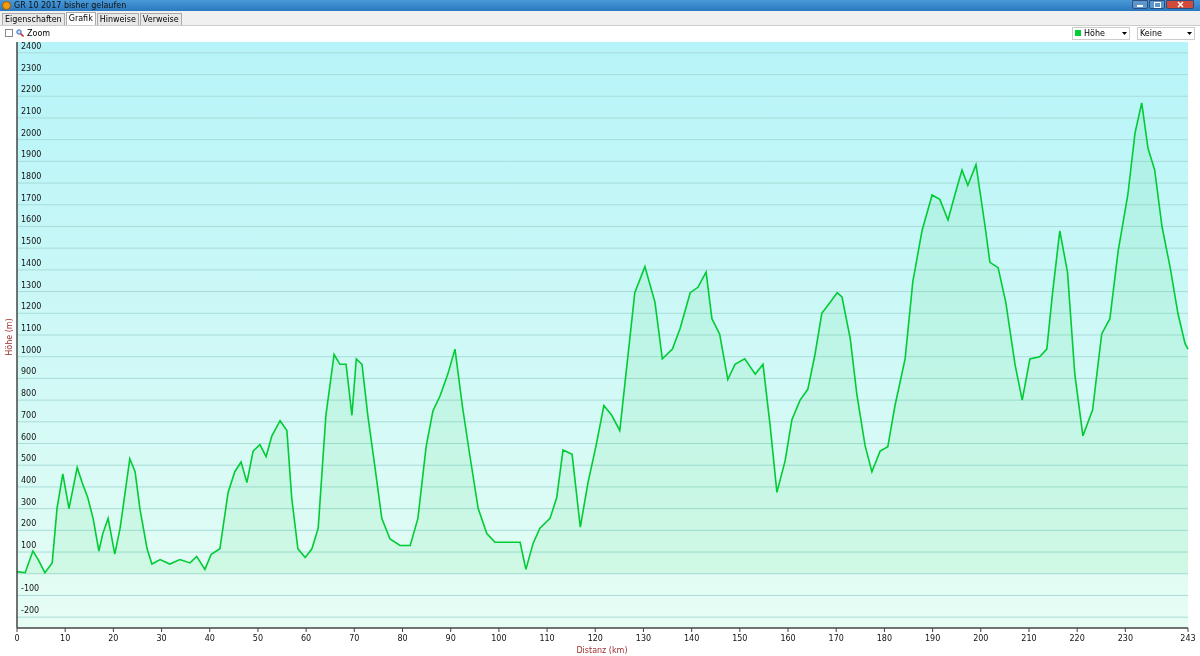 This screenshot has height=656, width=1200. I want to click on x-tick-label: 180, so click(884, 638).